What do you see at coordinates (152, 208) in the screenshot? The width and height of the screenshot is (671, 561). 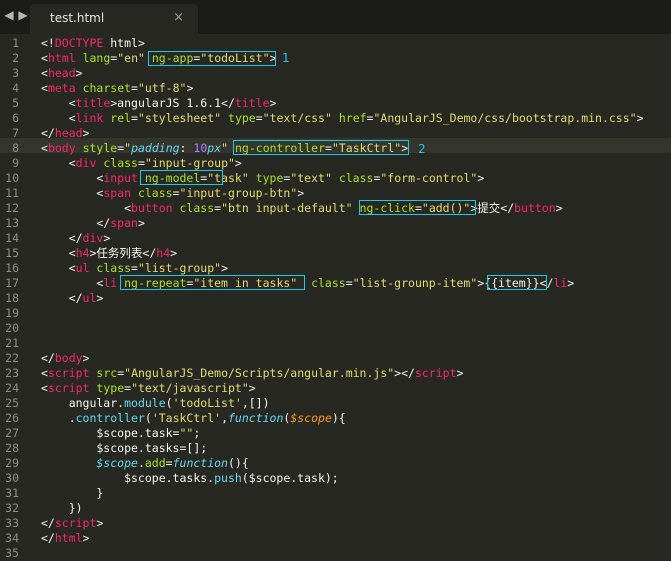 I see `code-token: button` at bounding box center [152, 208].